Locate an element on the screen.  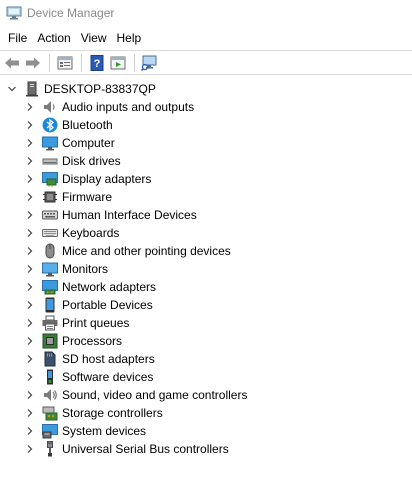
keyboard-icon is located at coordinates (50, 233).